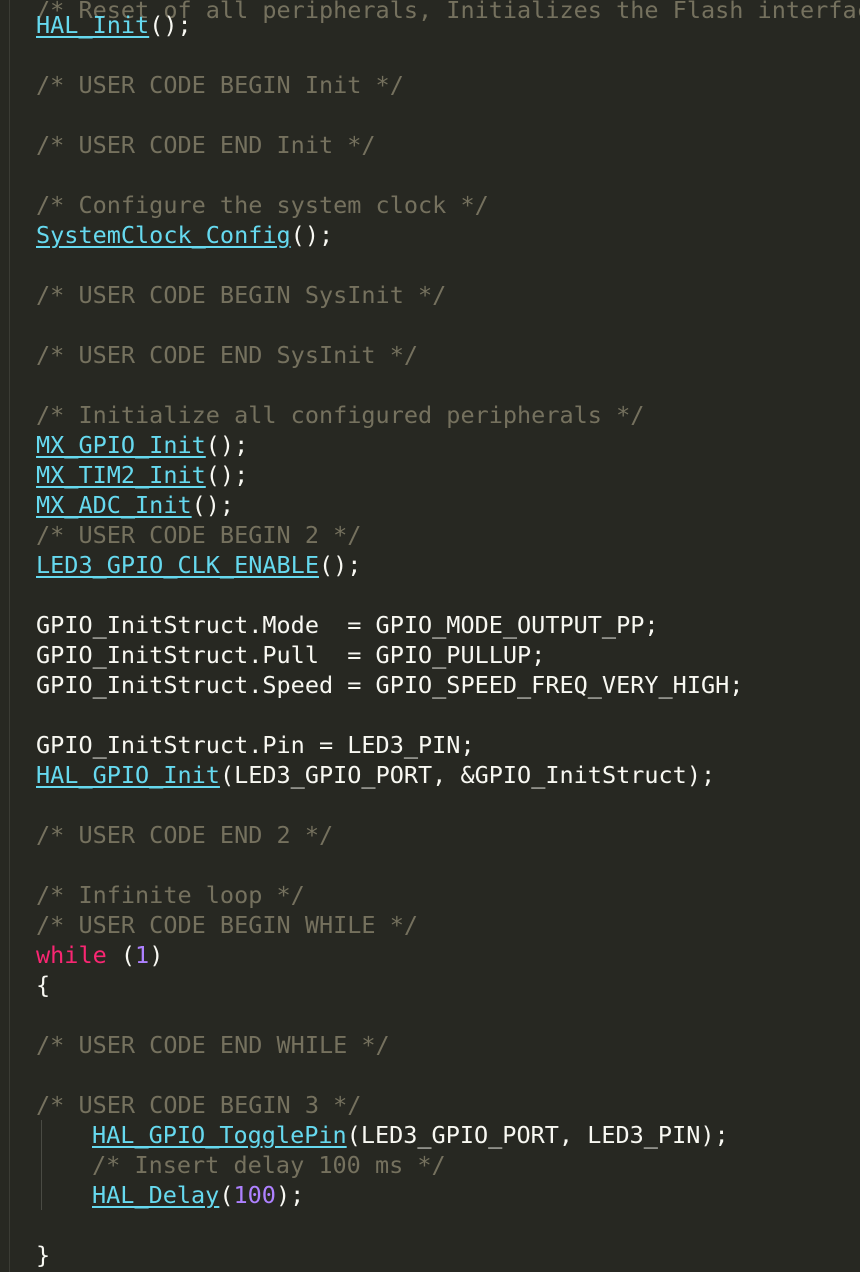 The image size is (860, 1272). I want to click on code-token-comment: /* USER CODE BEGIN Init */, so click(220, 85).